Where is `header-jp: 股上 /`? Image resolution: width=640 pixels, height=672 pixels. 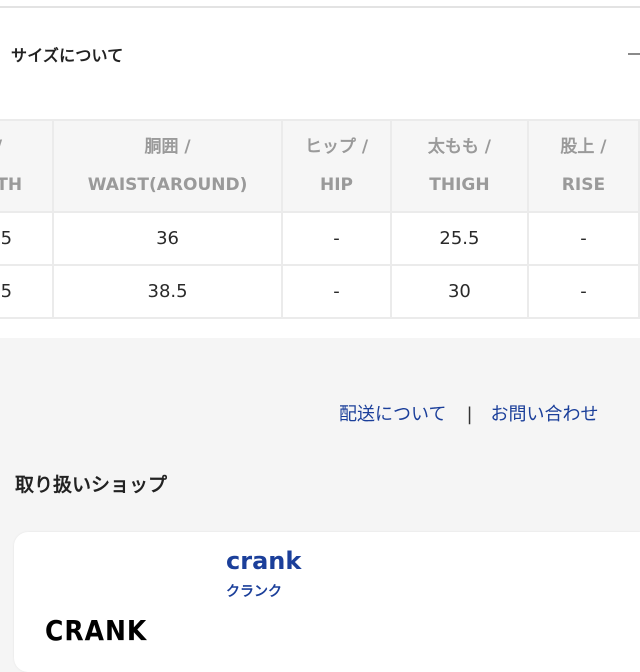 header-jp: 股上 / is located at coordinates (583, 147).